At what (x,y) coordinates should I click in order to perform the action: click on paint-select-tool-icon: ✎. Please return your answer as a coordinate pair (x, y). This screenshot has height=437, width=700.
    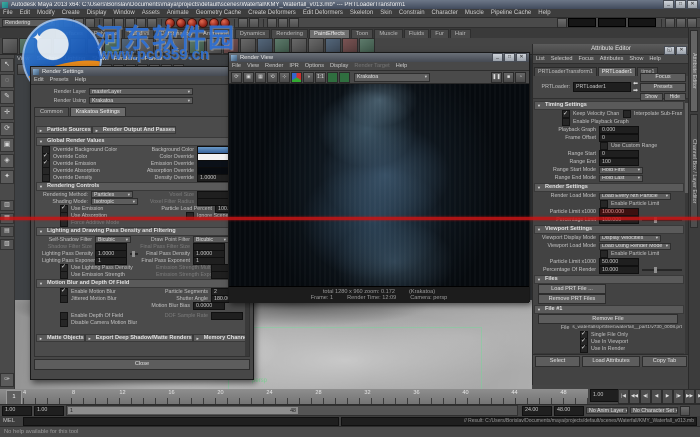
    Looking at the image, I should click on (7, 97).